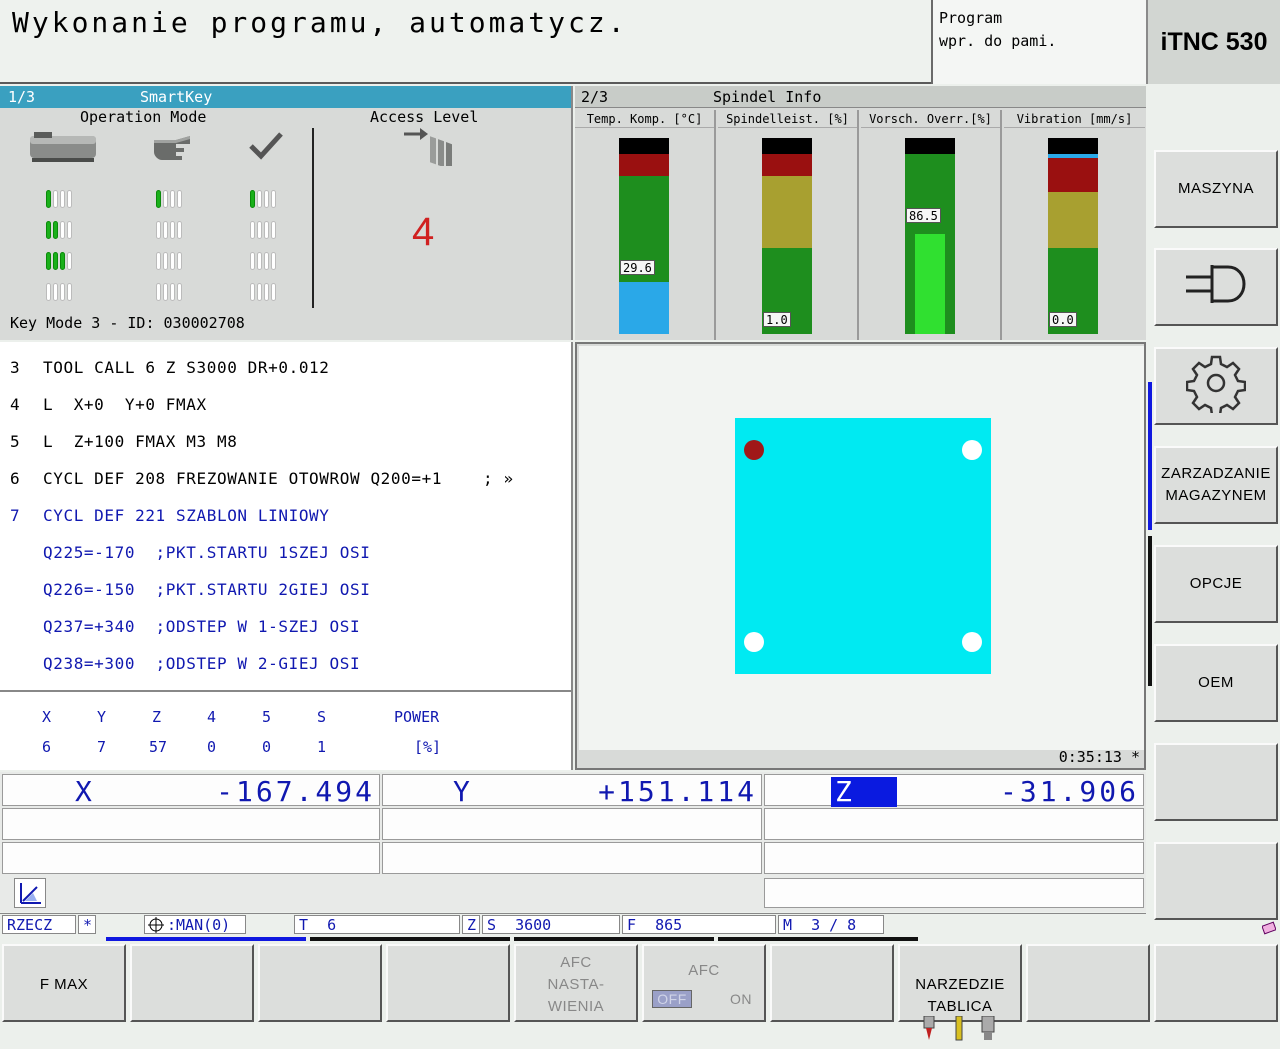 Image resolution: width=1280 pixels, height=1049 pixels. I want to click on hand-icon, so click(172, 150).